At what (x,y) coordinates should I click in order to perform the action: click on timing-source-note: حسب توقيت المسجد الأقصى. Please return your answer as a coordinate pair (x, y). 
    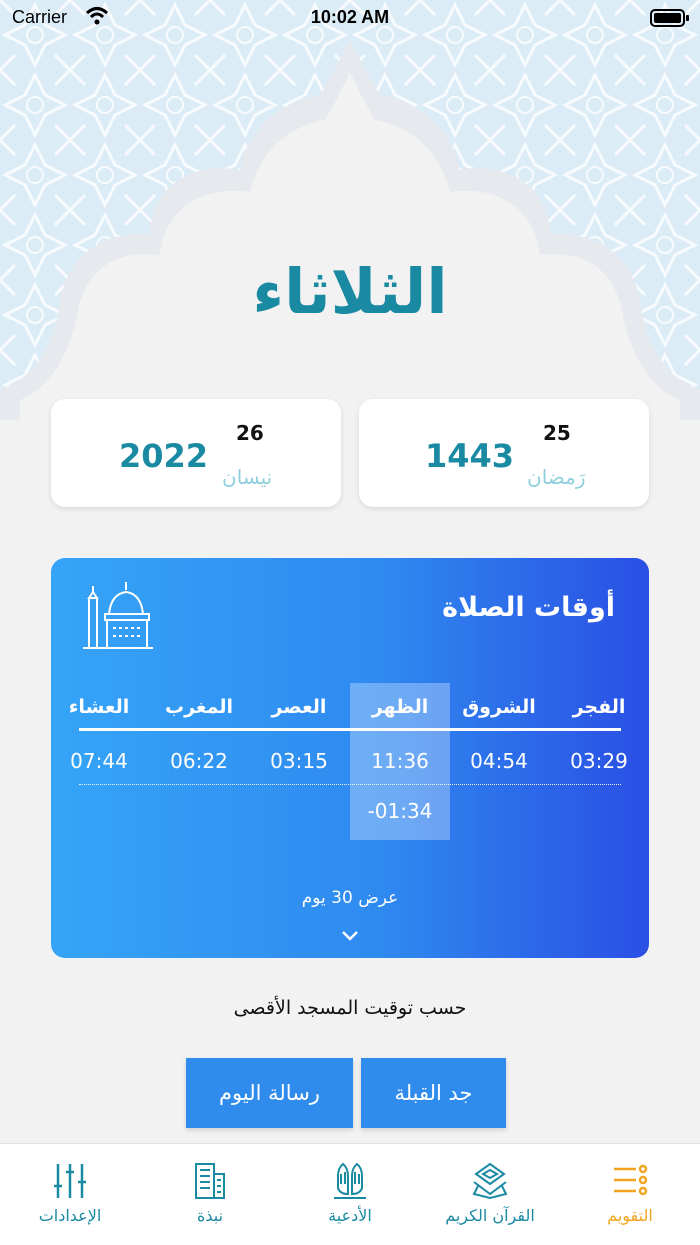
    Looking at the image, I should click on (350, 1008).